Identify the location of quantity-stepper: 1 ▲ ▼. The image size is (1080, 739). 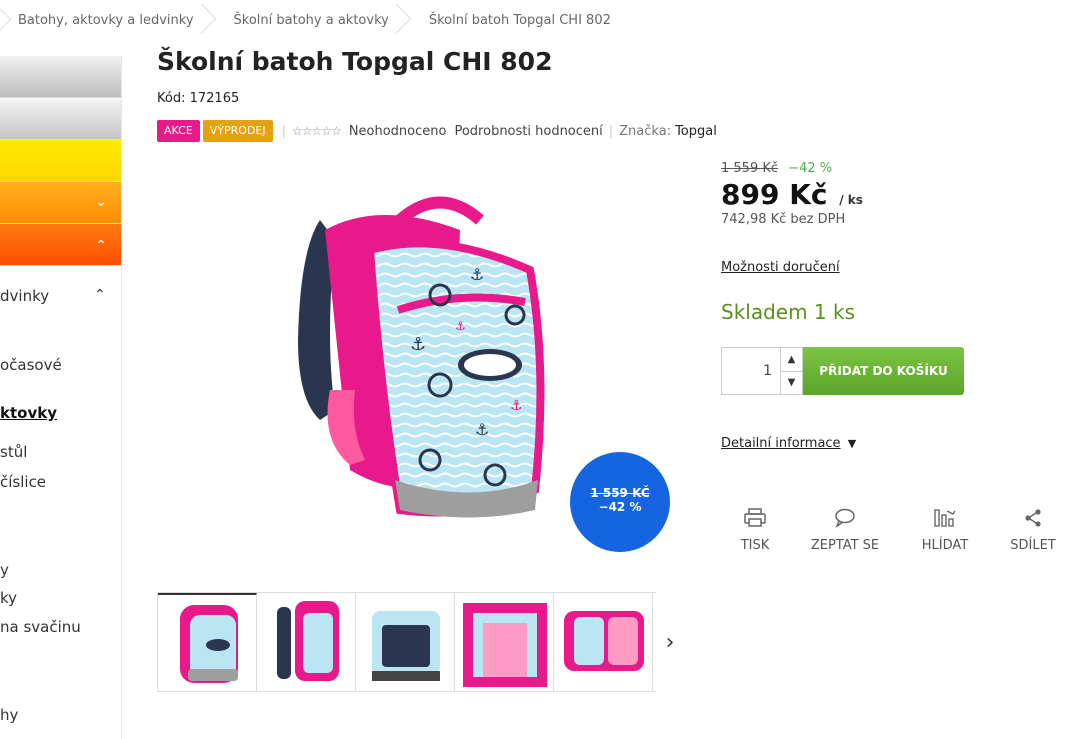
(762, 371).